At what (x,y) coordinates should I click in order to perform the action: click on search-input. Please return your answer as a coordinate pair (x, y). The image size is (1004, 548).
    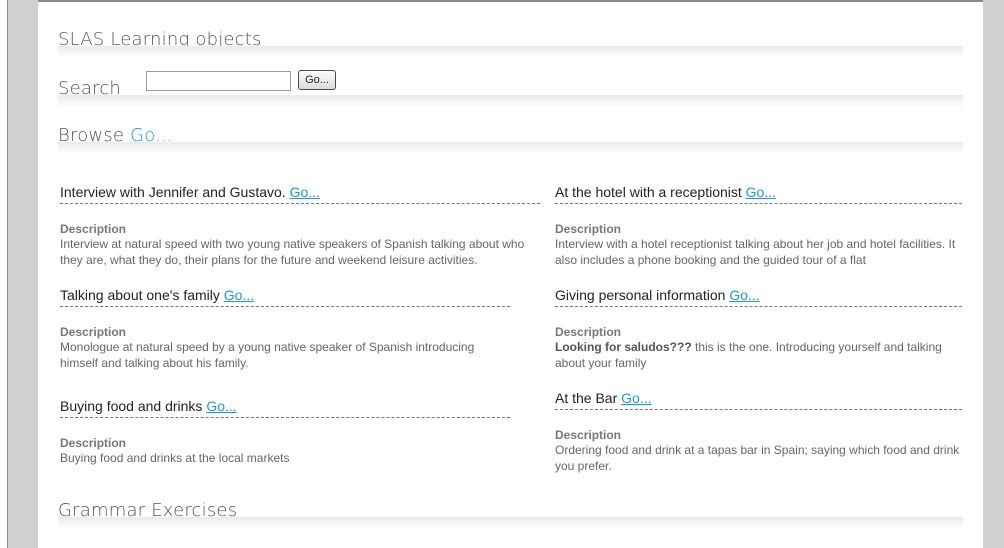
    Looking at the image, I should click on (218, 81).